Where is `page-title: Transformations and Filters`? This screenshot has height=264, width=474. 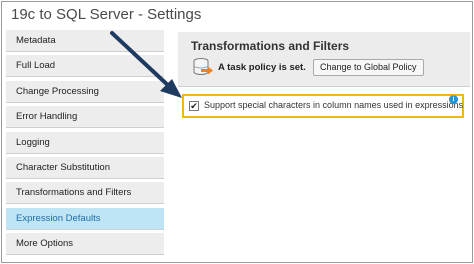 page-title: Transformations and Filters is located at coordinates (270, 46).